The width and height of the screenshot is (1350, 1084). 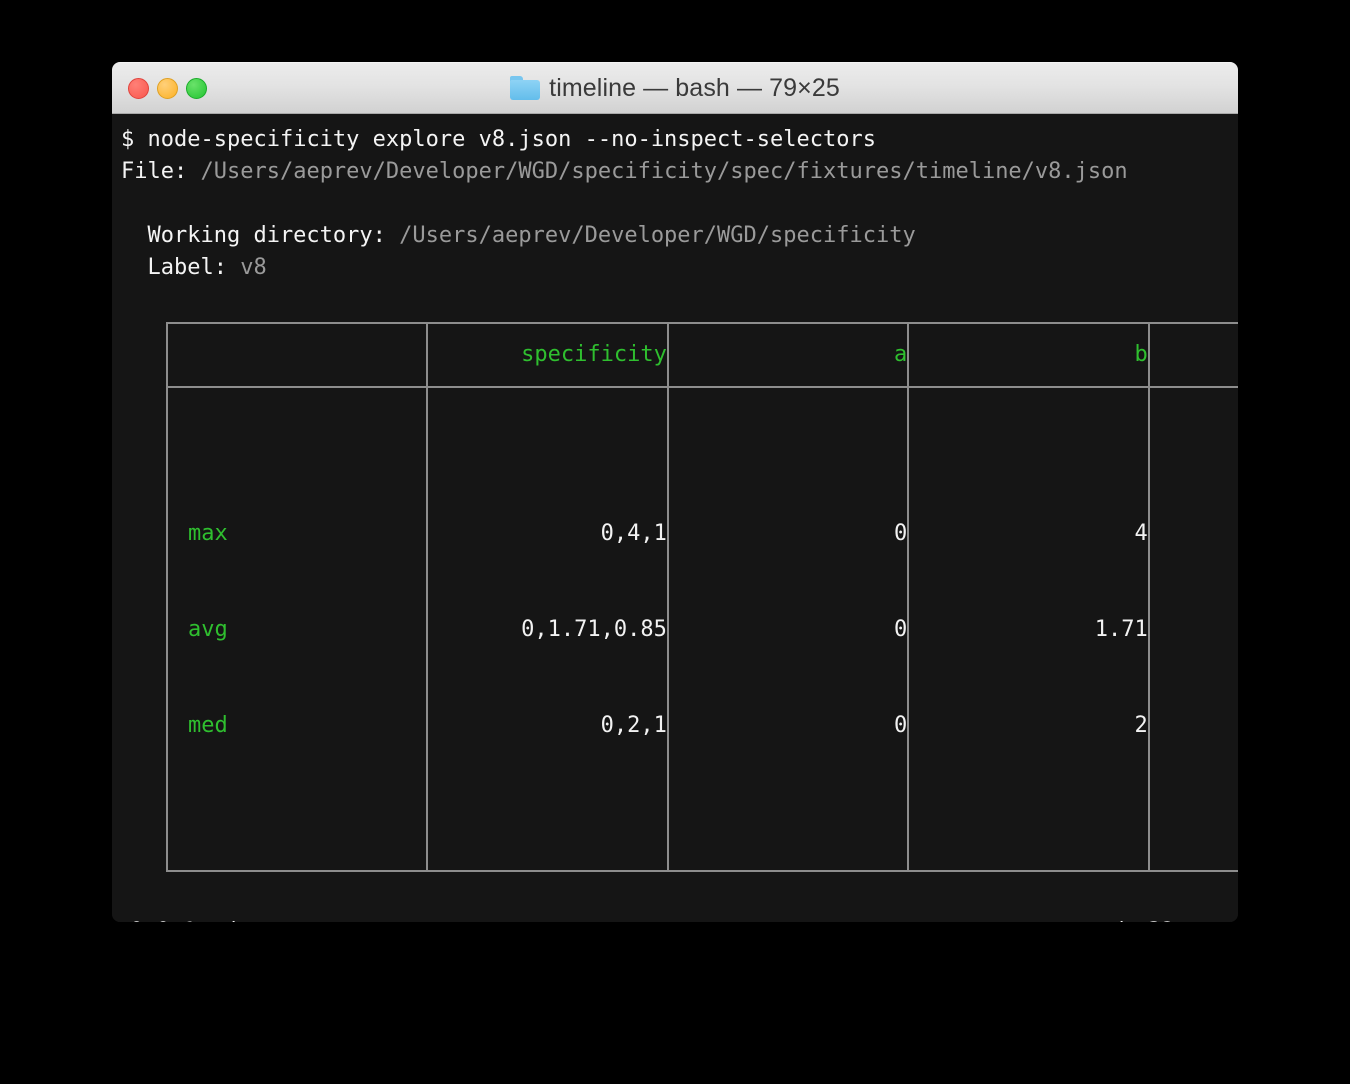 What do you see at coordinates (297, 629) in the screenshot?
I see `stats-row-labels: max avg med` at bounding box center [297, 629].